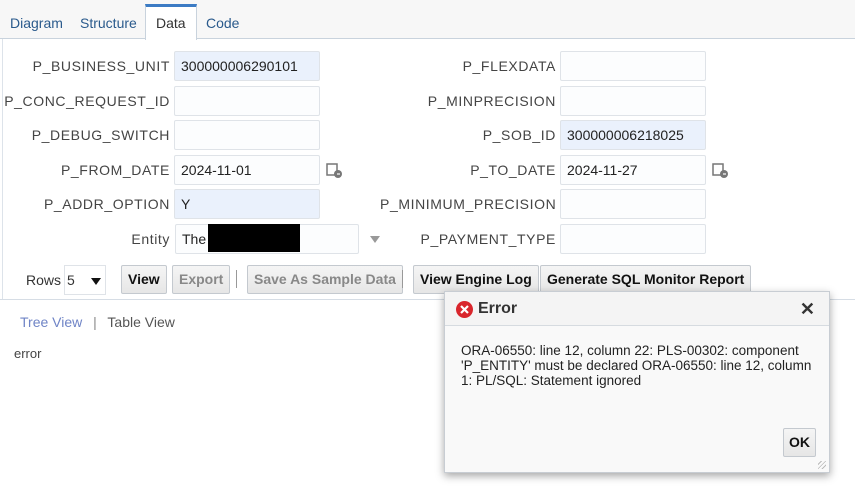  Describe the element at coordinates (254, 238) in the screenshot. I see `redaction` at that location.